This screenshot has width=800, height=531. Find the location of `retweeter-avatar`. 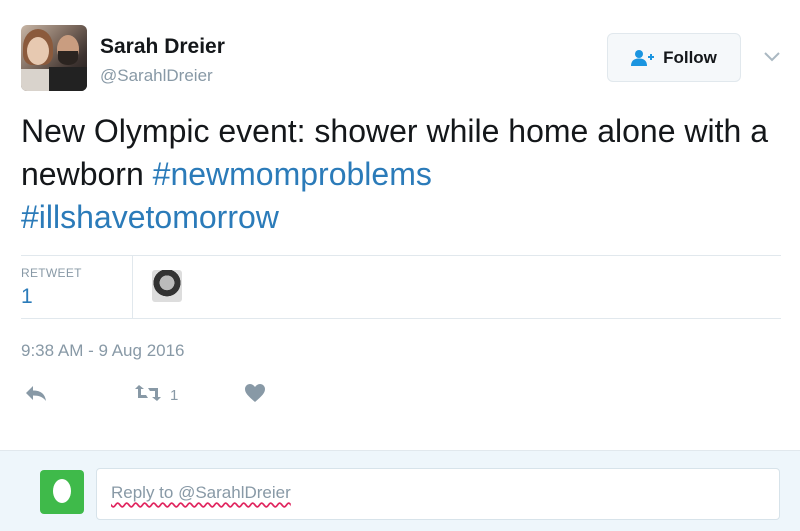

retweeter-avatar is located at coordinates (167, 286).